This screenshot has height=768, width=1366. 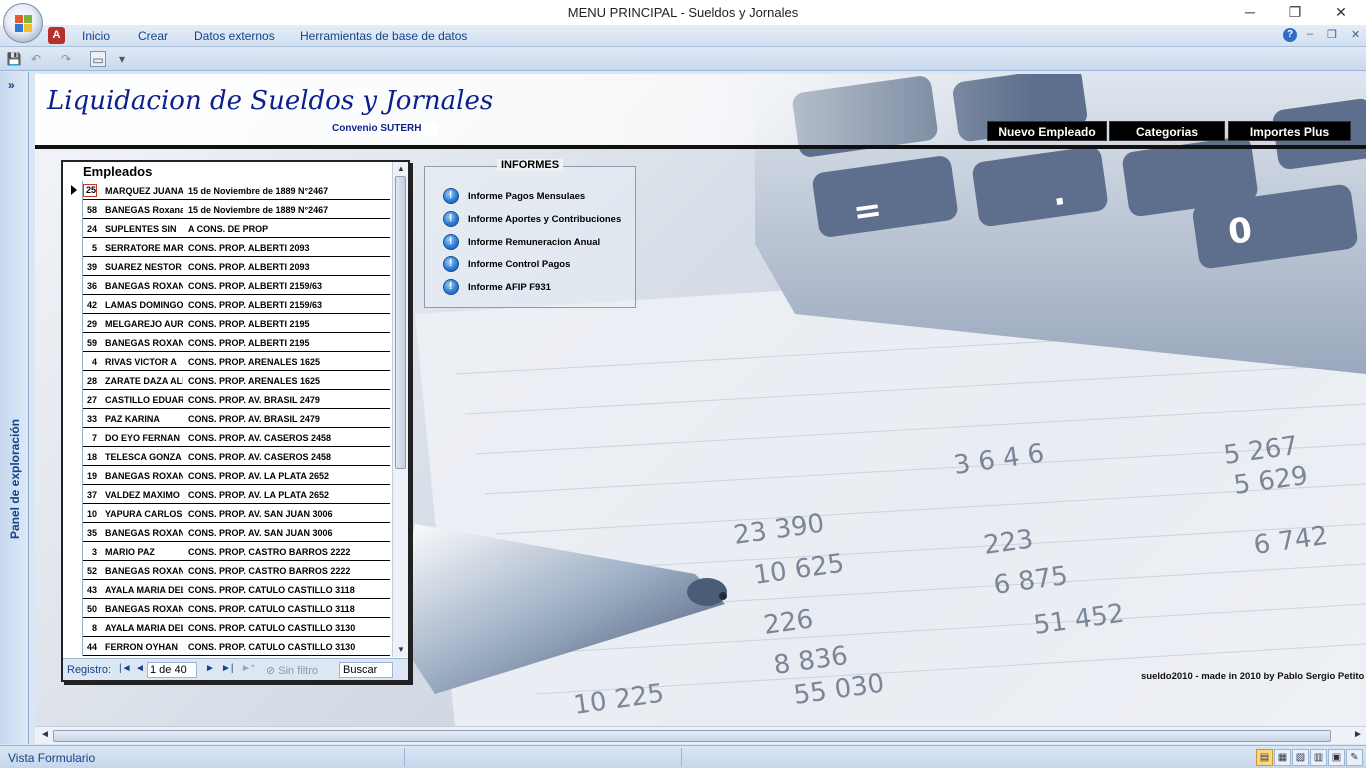 What do you see at coordinates (210, 668) in the screenshot?
I see `next-record-button: ►` at bounding box center [210, 668].